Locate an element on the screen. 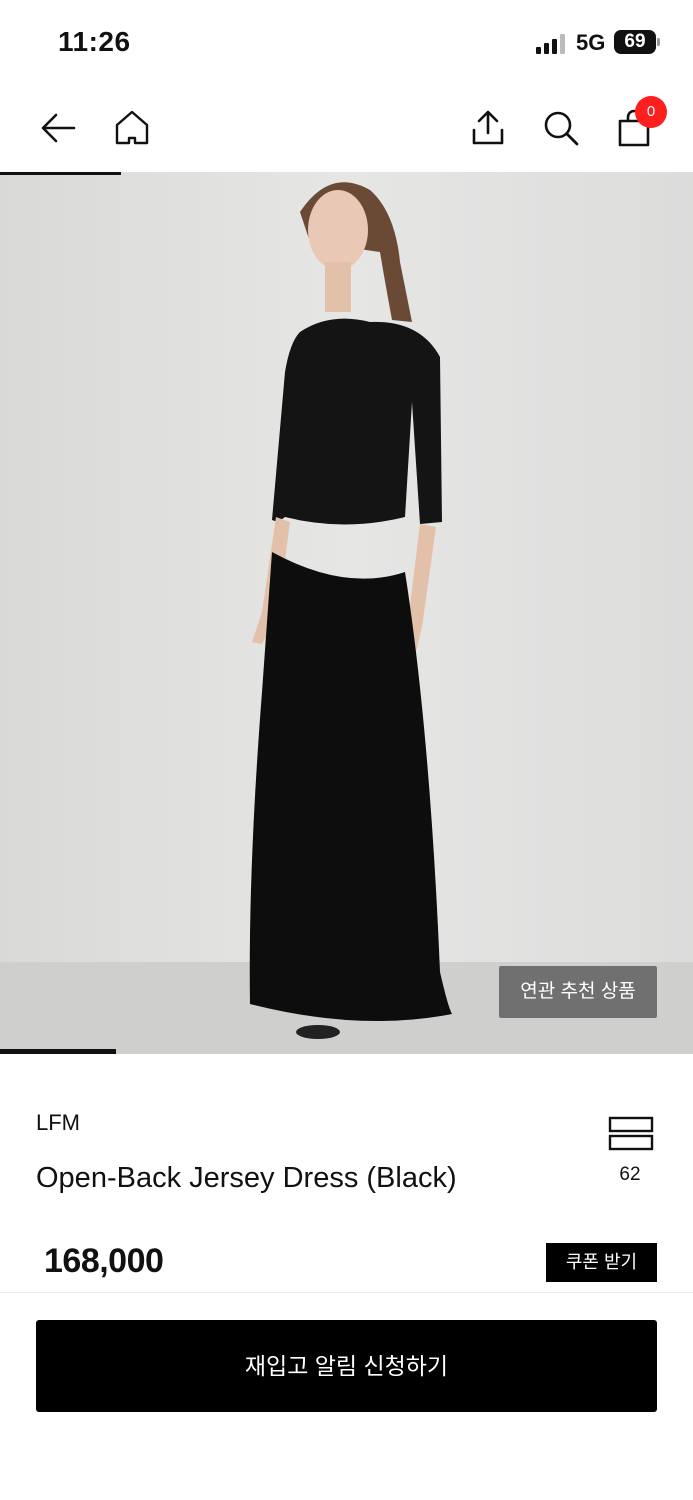  search-icon is located at coordinates (561, 128).